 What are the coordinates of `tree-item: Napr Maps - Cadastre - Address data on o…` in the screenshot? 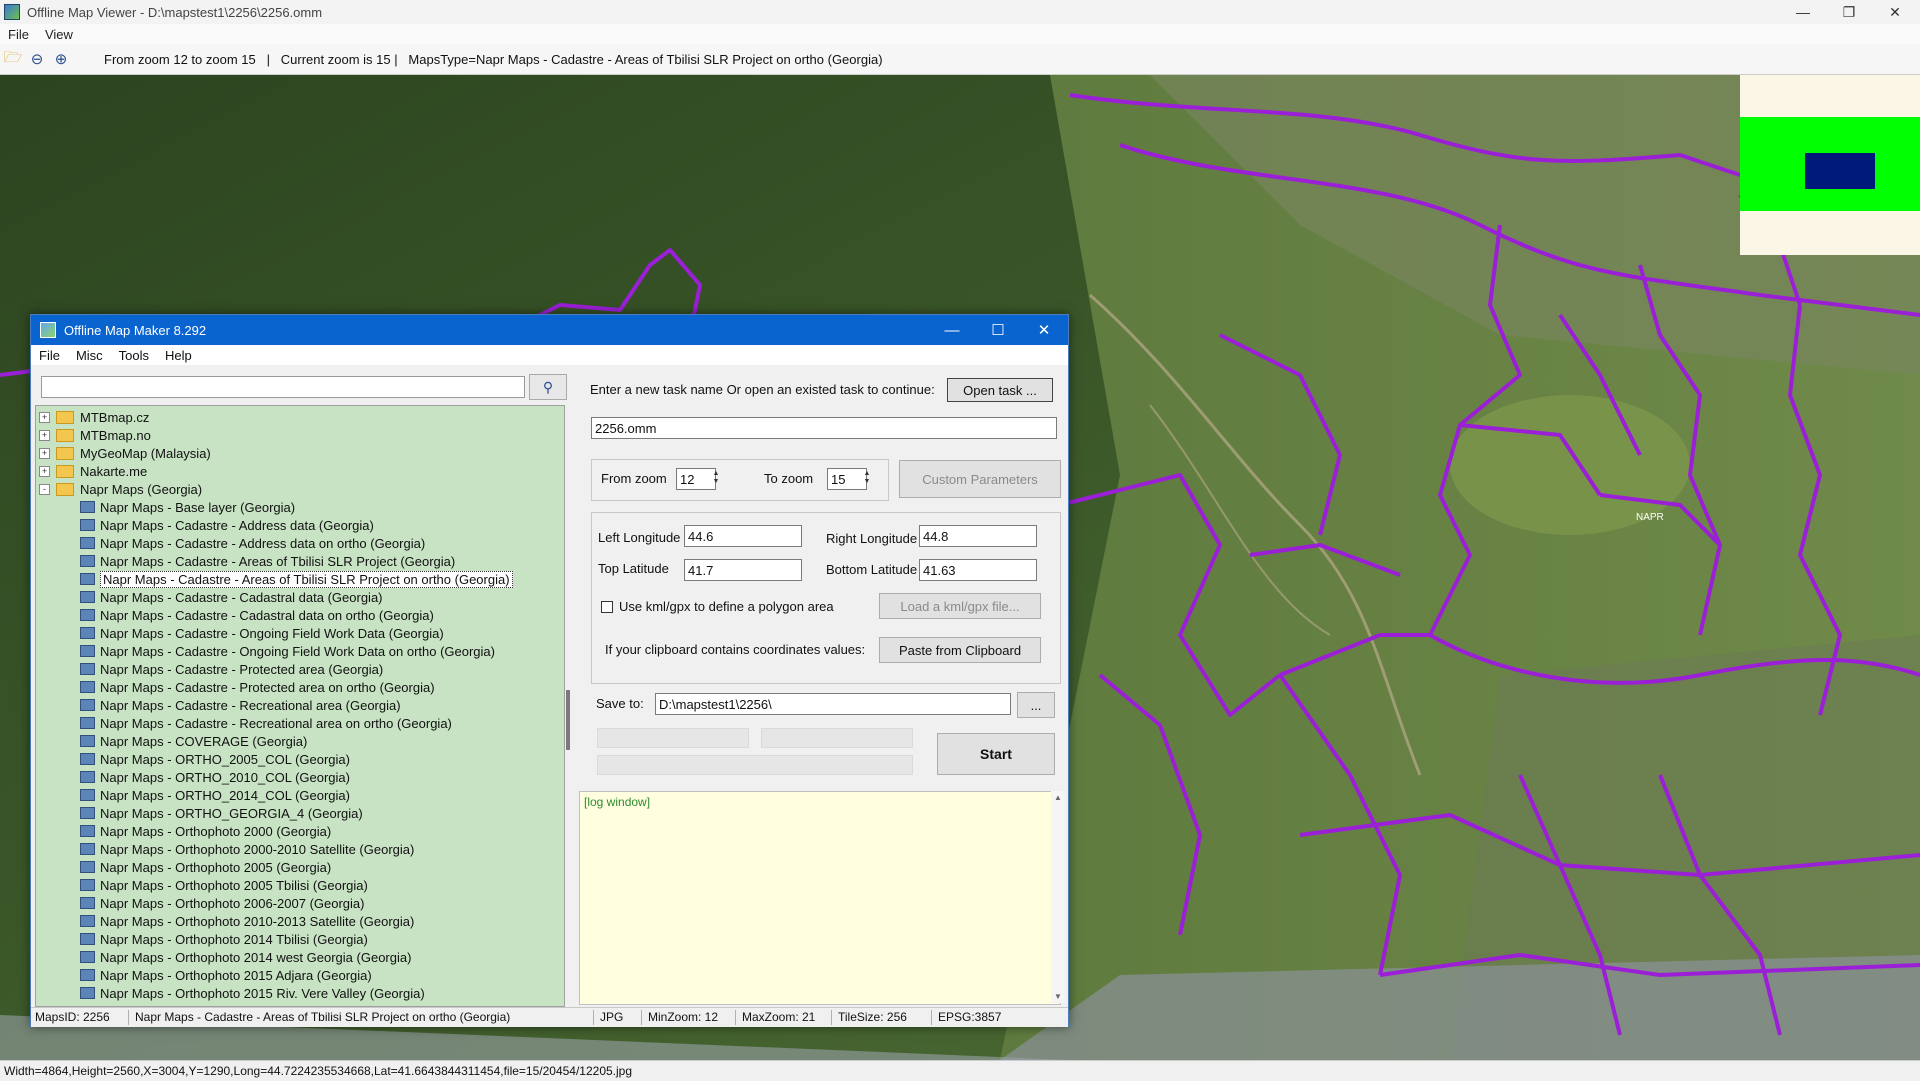 It's located at (230, 543).